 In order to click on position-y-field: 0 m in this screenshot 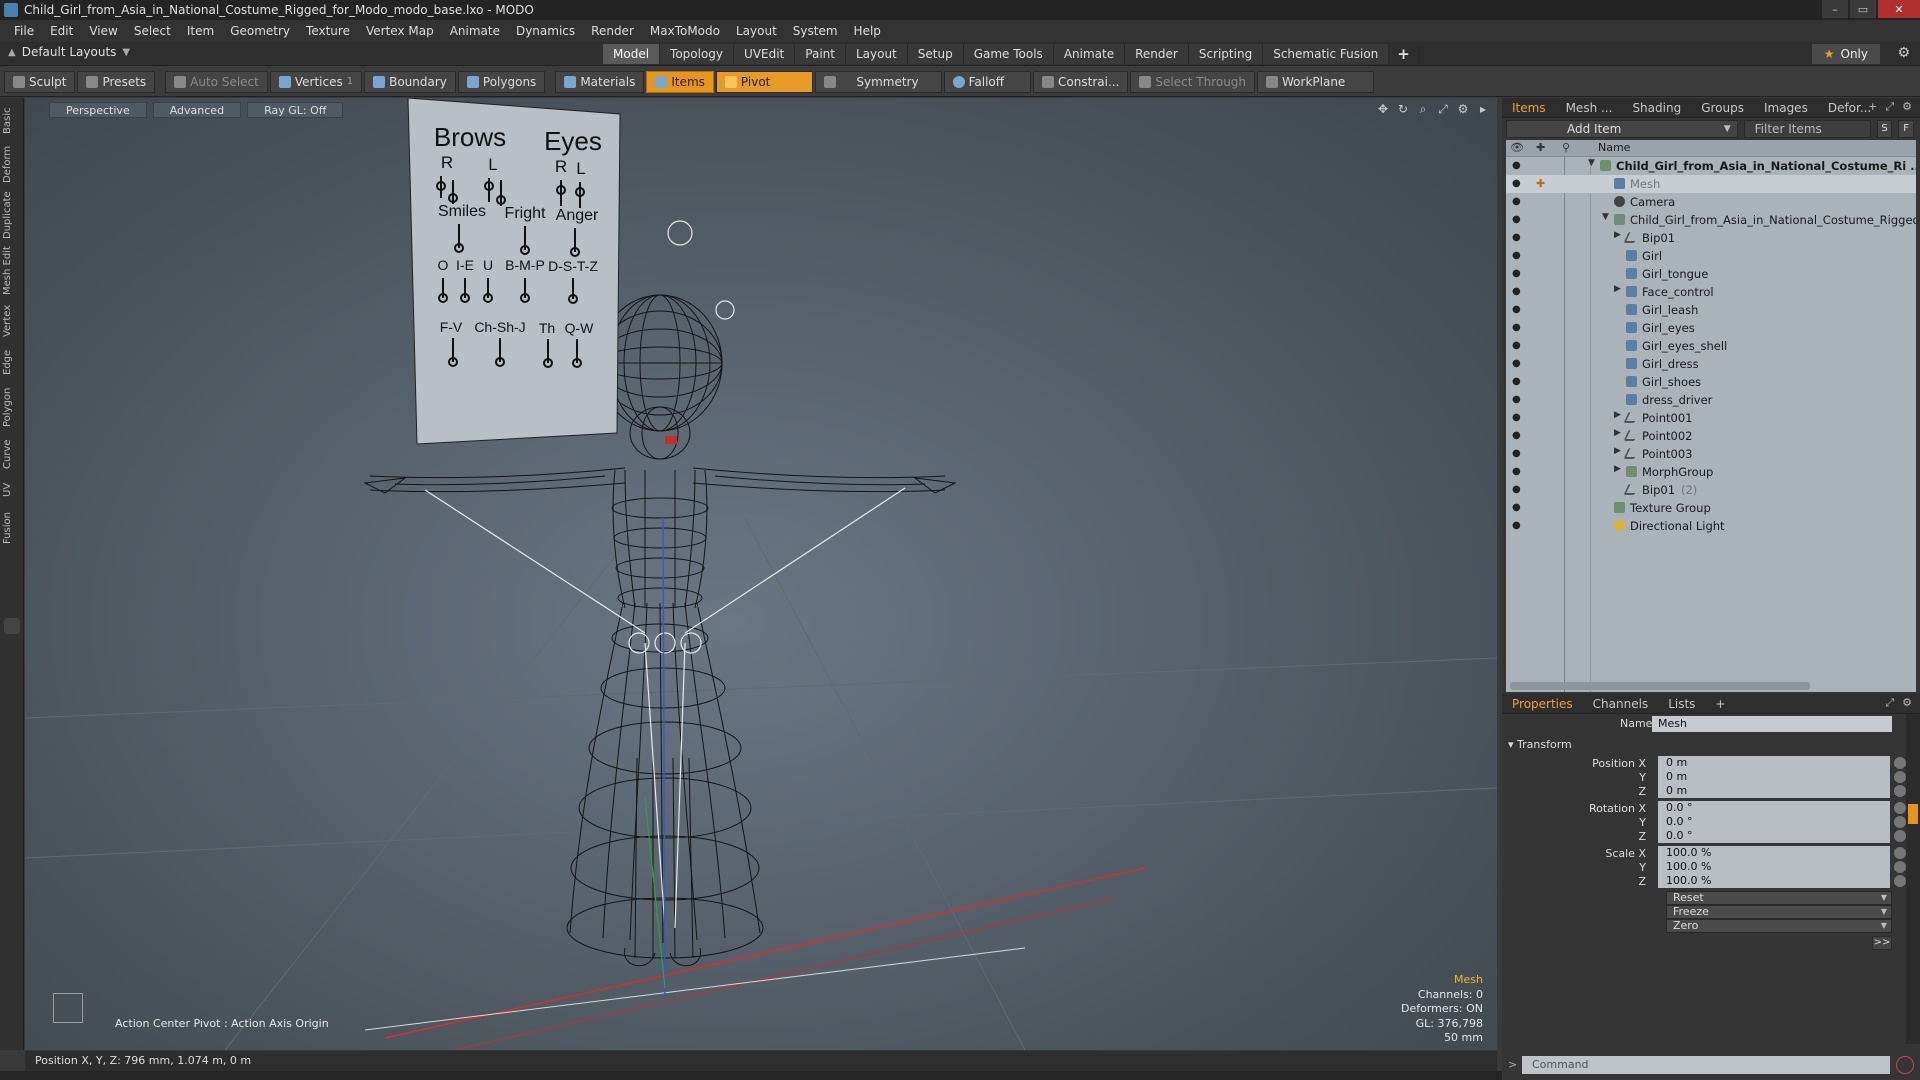, I will do `click(1774, 777)`.